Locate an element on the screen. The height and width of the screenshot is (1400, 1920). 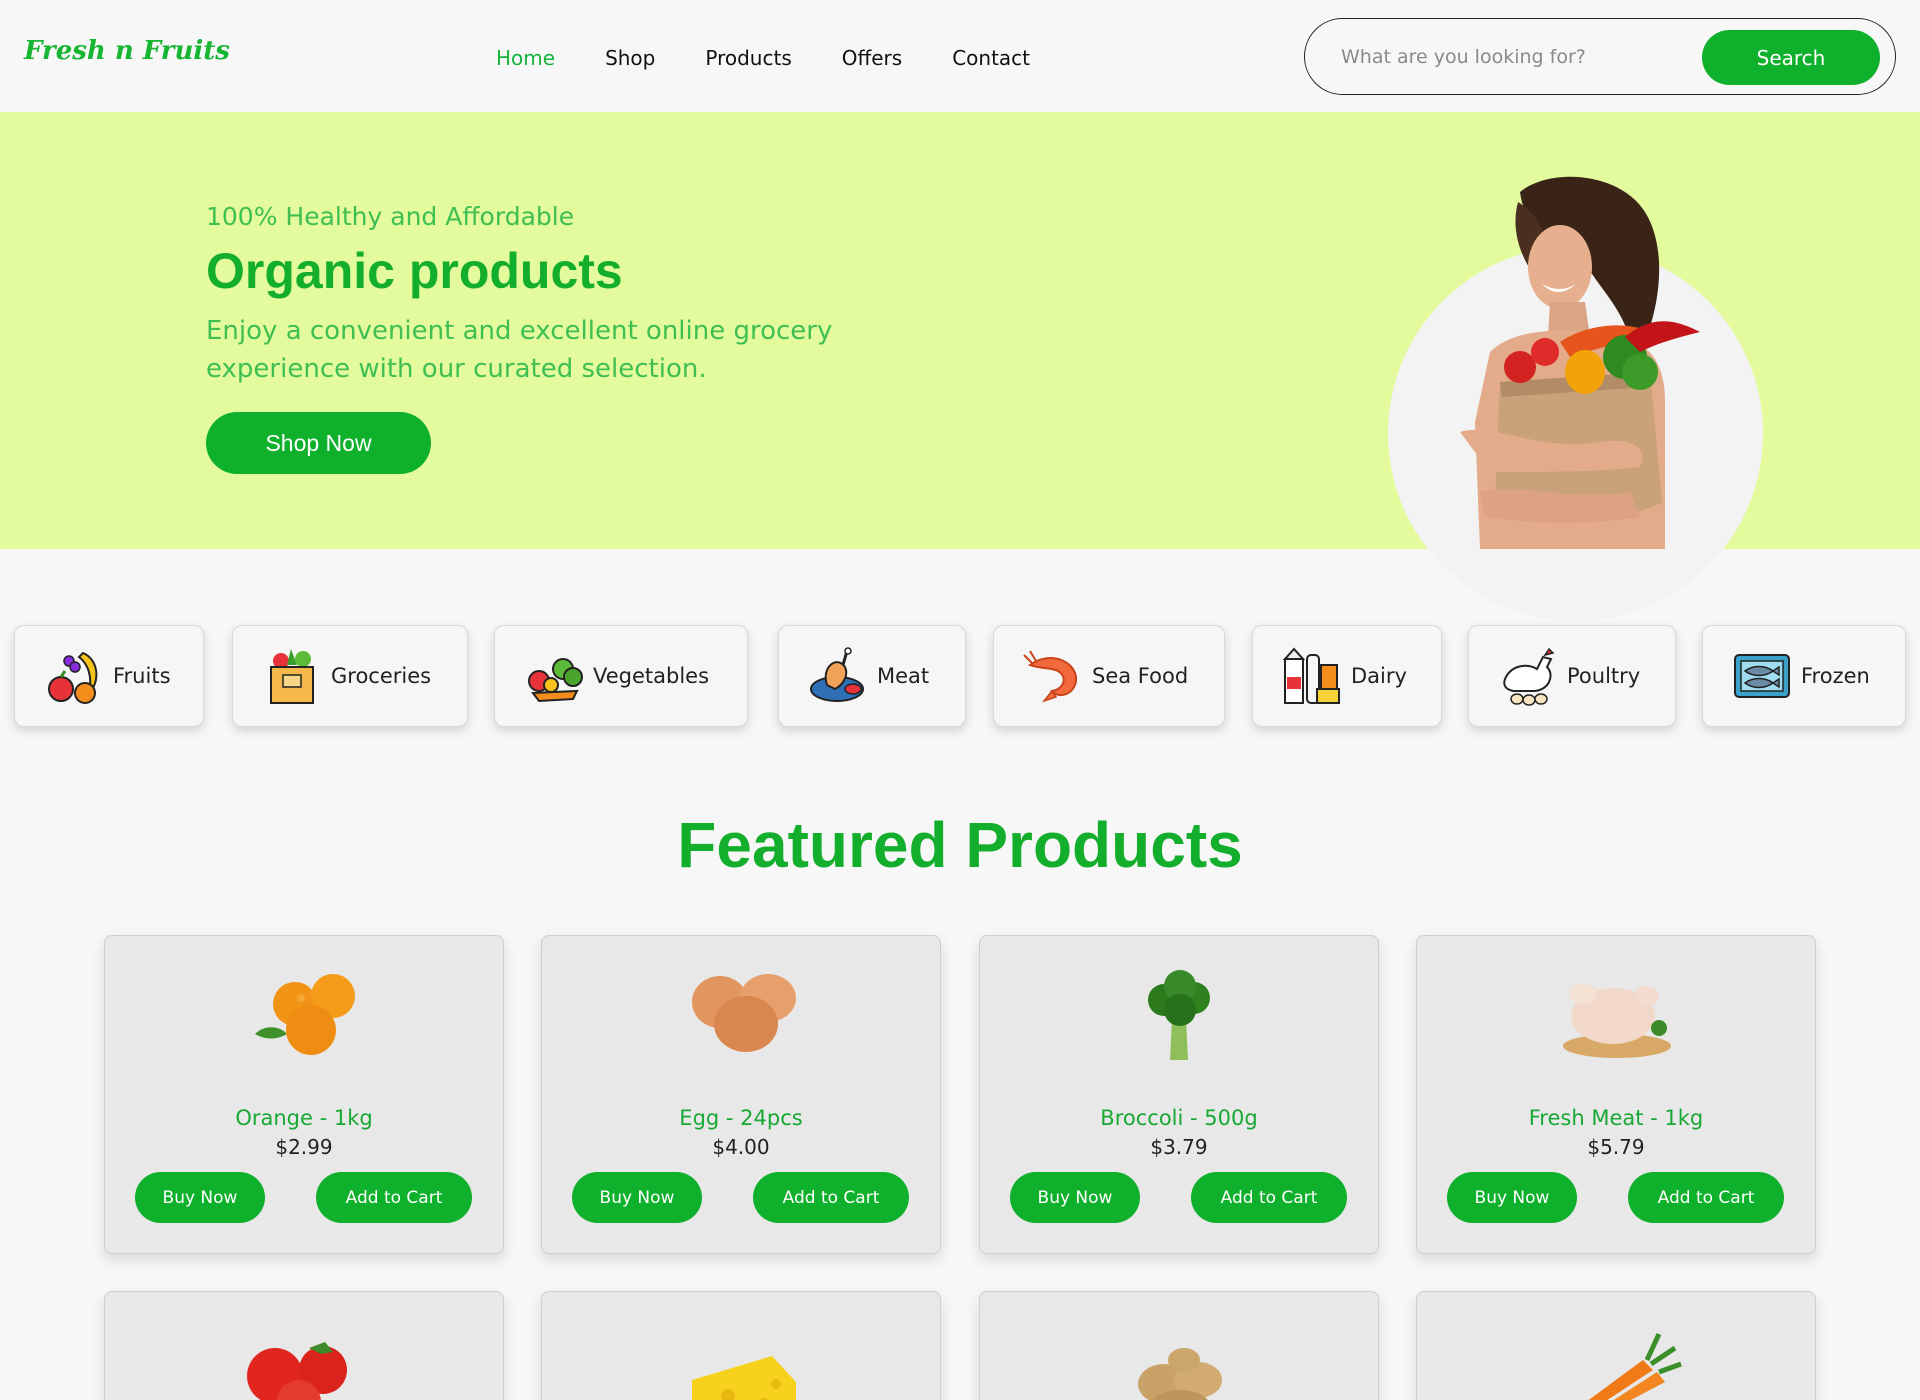
hero-kicker: 100% Healthy and Affordable is located at coordinates (390, 216).